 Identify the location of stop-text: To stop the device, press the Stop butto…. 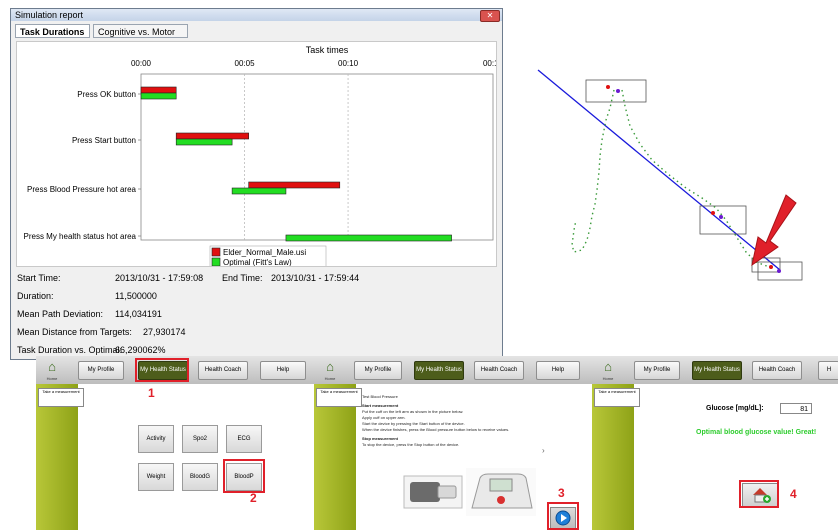
(411, 444).